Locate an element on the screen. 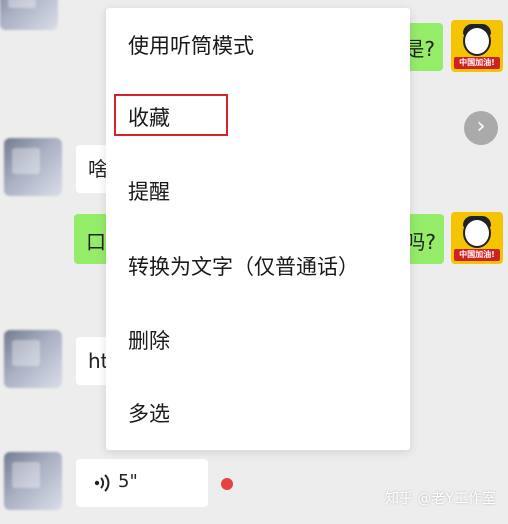 The height and width of the screenshot is (524, 508). bubble-right-3-head: 口 is located at coordinates (96, 242).